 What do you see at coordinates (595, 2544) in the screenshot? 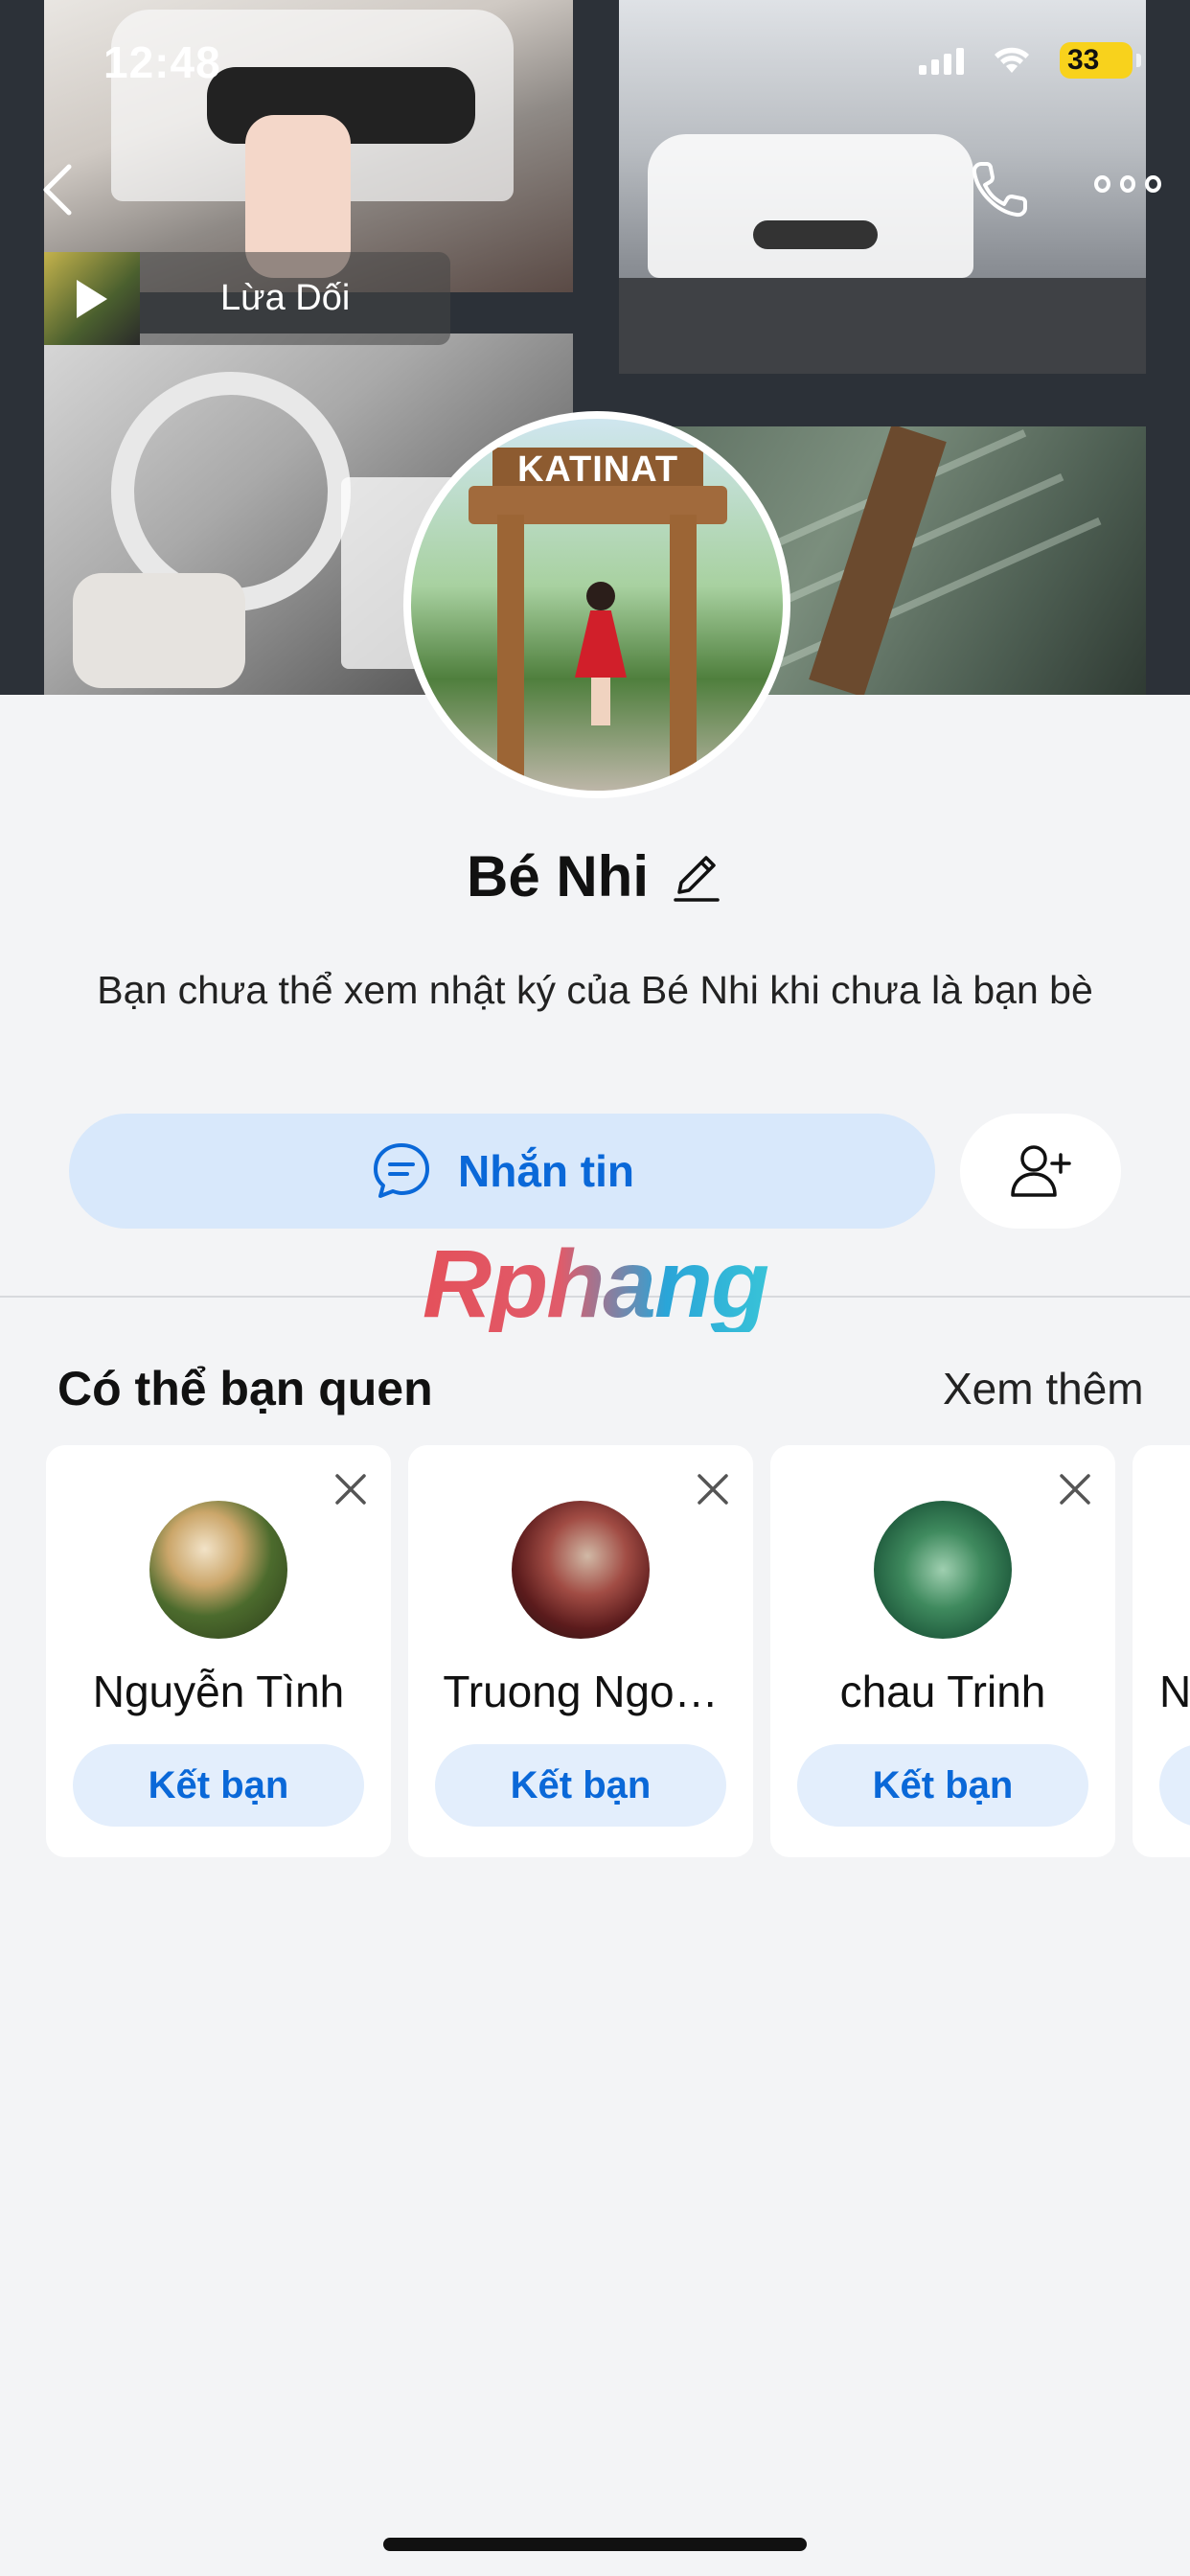
I see `home-indicator` at bounding box center [595, 2544].